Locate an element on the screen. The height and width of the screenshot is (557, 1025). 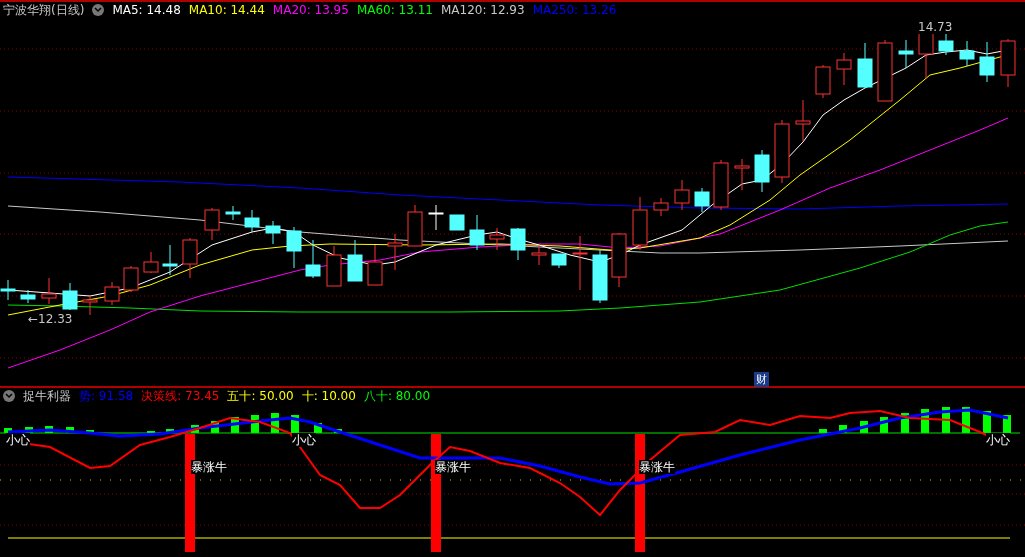
indicator-legend: 十: 10.00 is located at coordinates (328, 396).